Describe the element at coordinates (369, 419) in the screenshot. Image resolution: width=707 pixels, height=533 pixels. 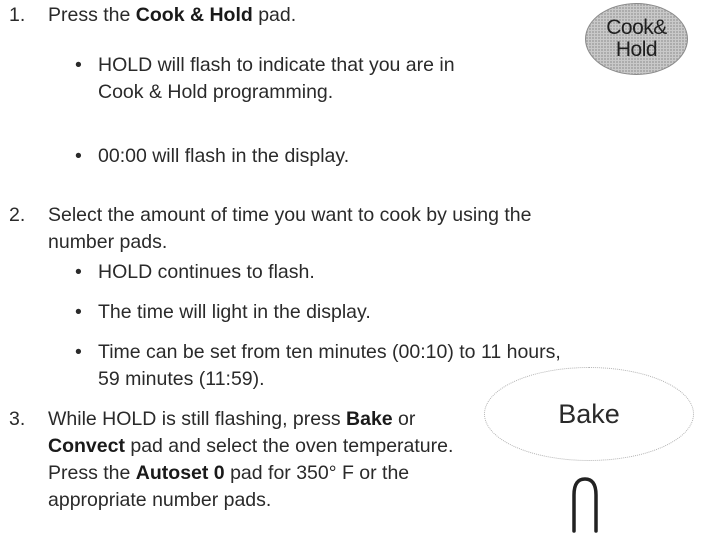
I see `step-text-bold: Bake` at that location.